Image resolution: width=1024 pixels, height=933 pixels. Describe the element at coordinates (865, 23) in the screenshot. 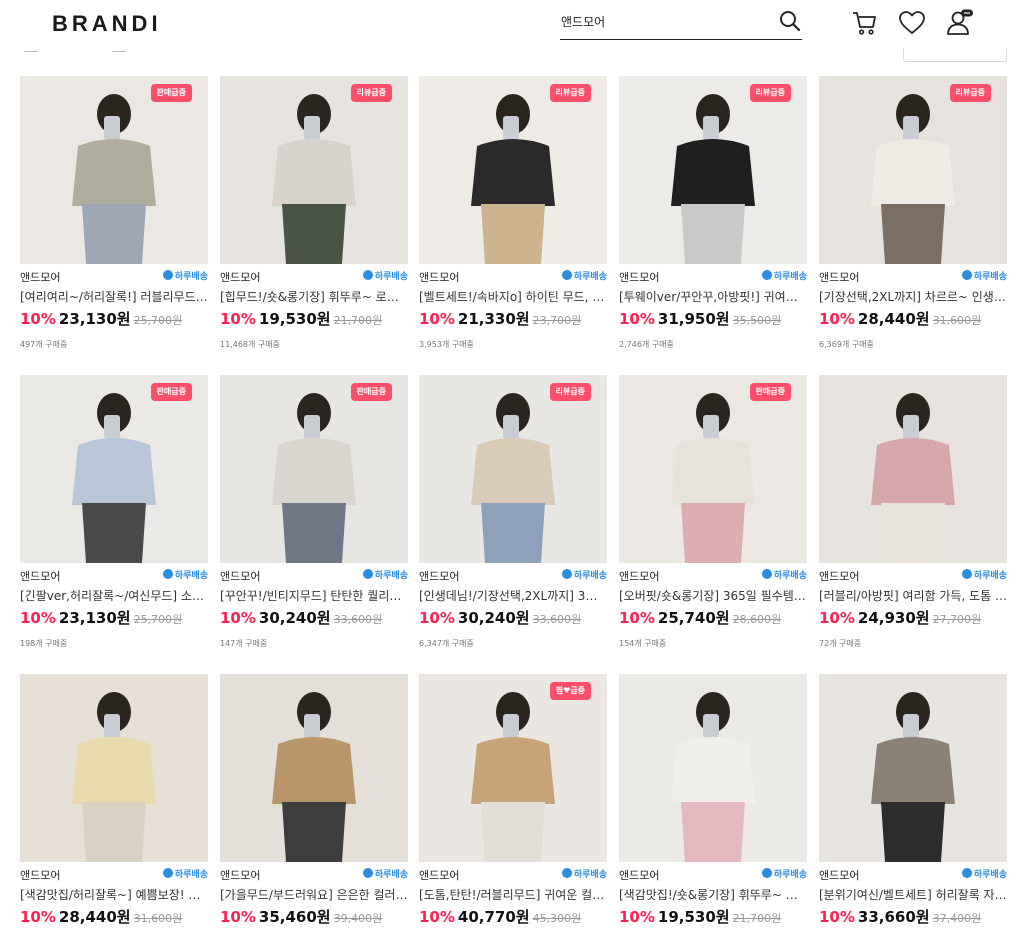

I see `cart-icon` at that location.